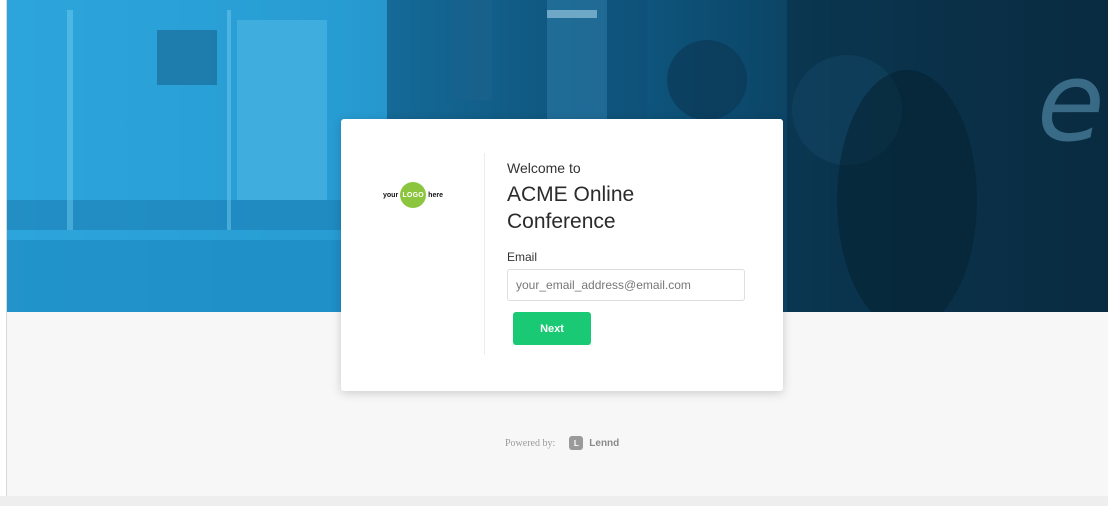  What do you see at coordinates (484, 254) in the screenshot?
I see `card-divider` at bounding box center [484, 254].